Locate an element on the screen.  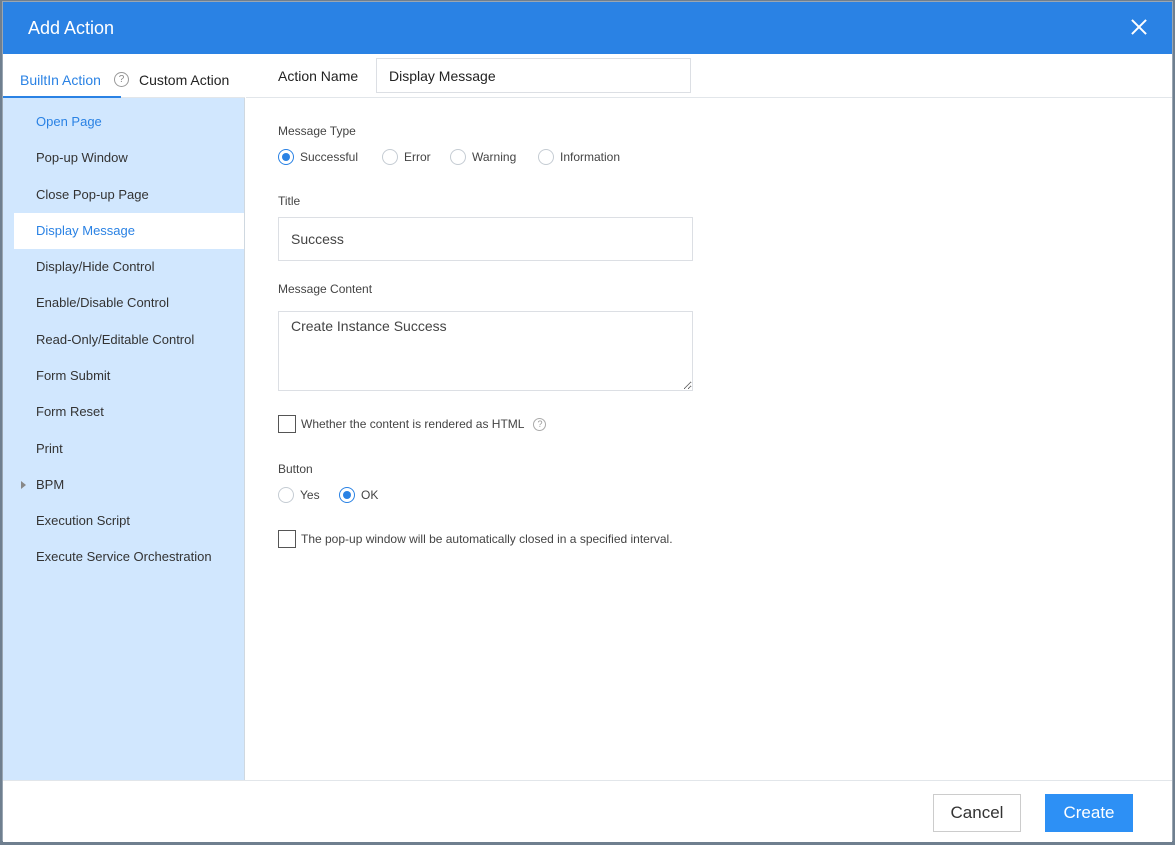
sidebar-item-popup-window: Pop-up Window is located at coordinates (129, 158).